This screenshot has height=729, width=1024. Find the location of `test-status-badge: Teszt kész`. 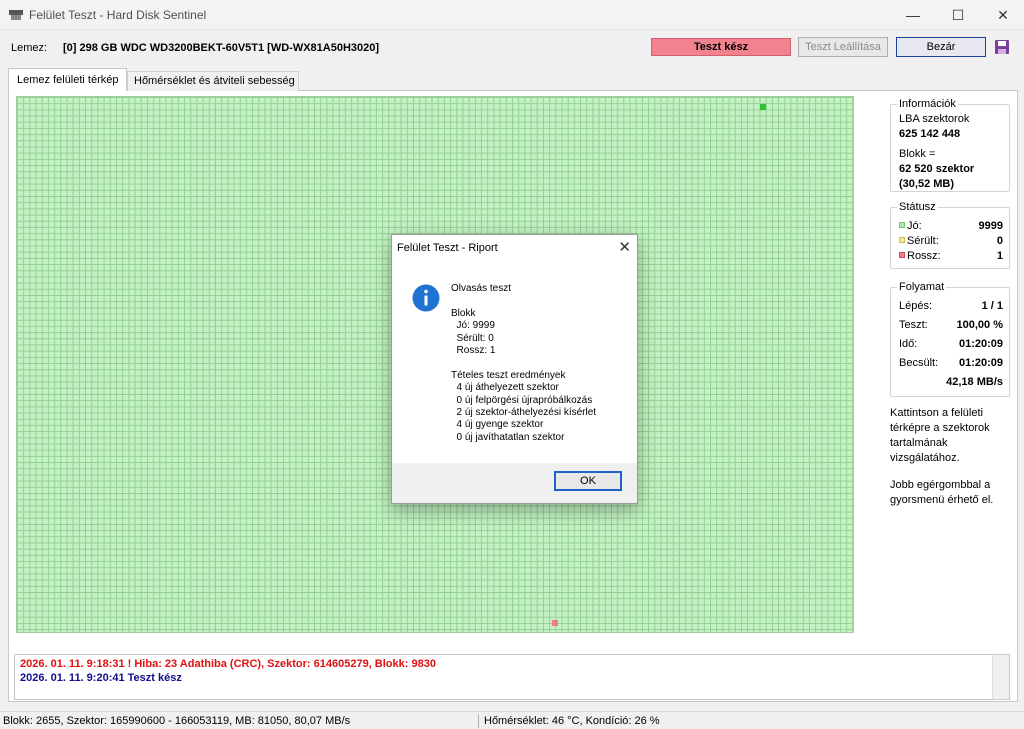

test-status-badge: Teszt kész is located at coordinates (721, 47).